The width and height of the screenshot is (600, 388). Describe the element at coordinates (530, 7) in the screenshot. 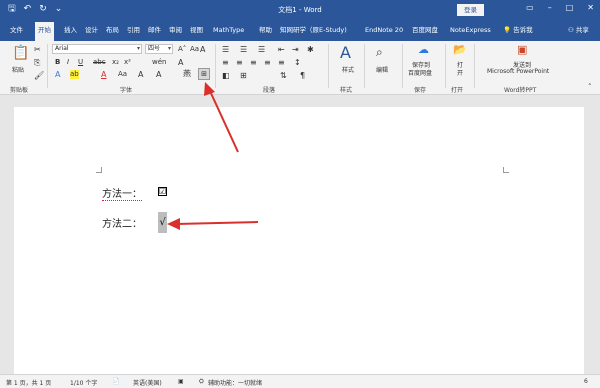

I see `ribbon-display-icon: ▭` at that location.